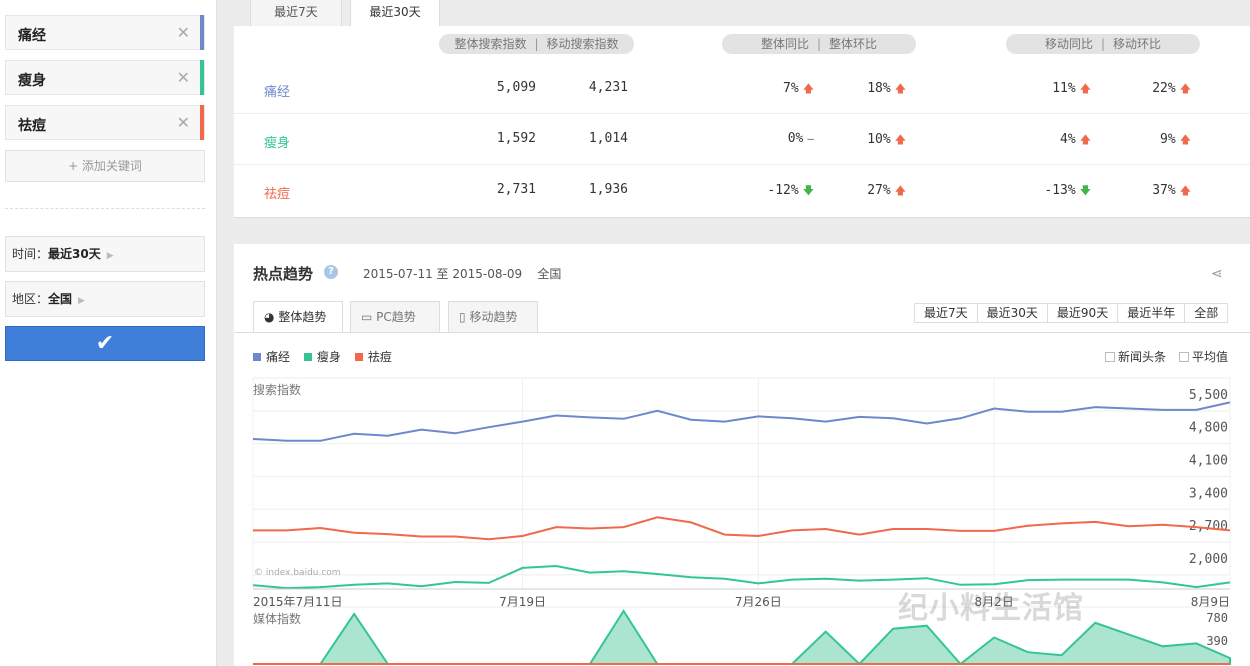 This screenshot has width=1250, height=666. Describe the element at coordinates (493, 317) in the screenshot. I see `tab-mobile-trend: ▯ 移动趋势` at that location.